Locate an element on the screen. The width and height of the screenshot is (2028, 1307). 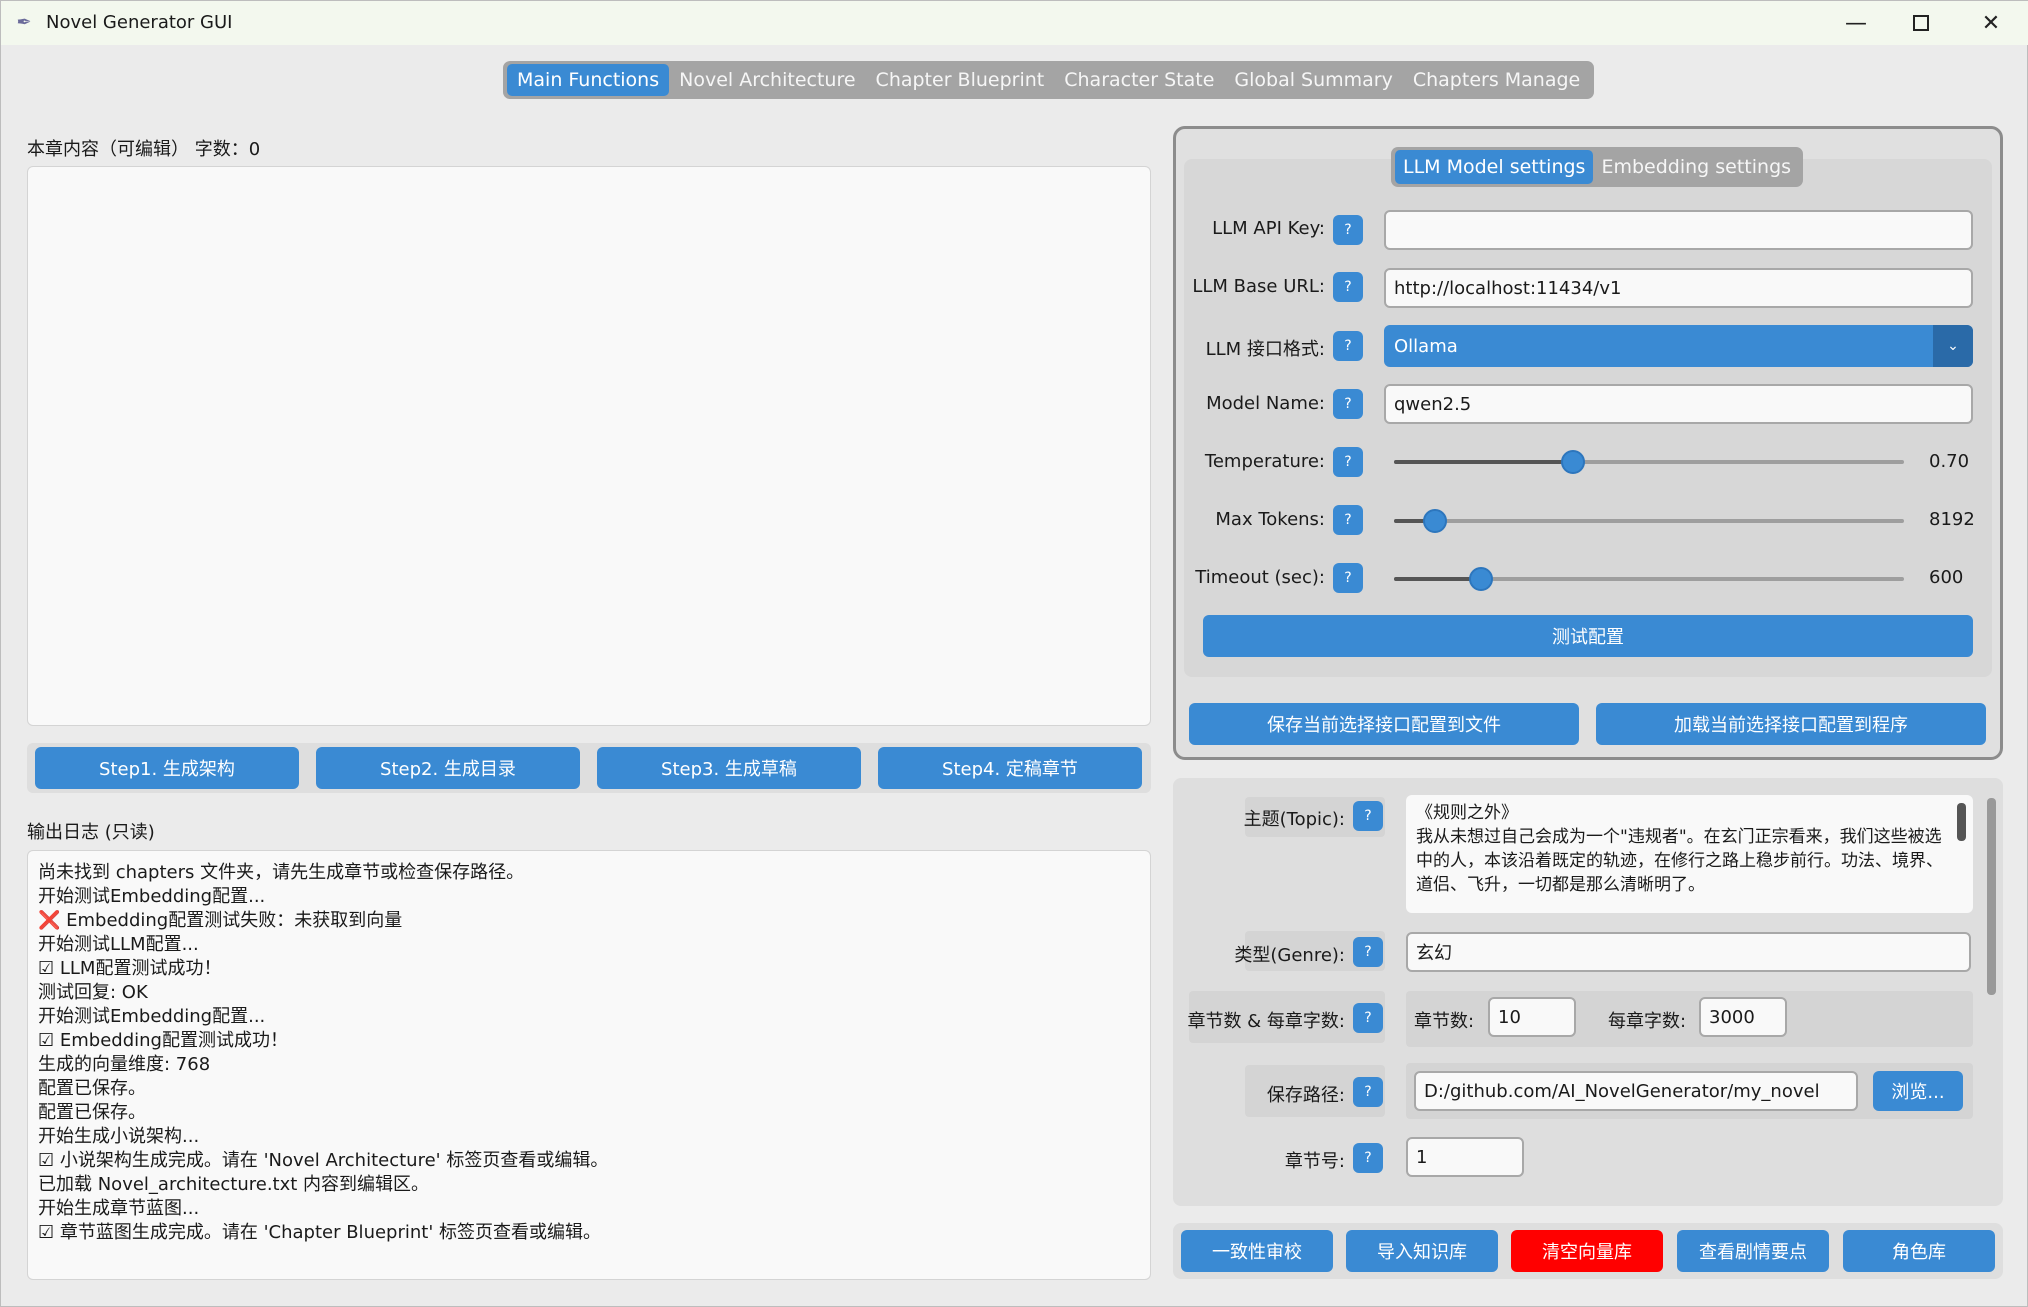
minimize-icon: — is located at coordinates (1856, 23).